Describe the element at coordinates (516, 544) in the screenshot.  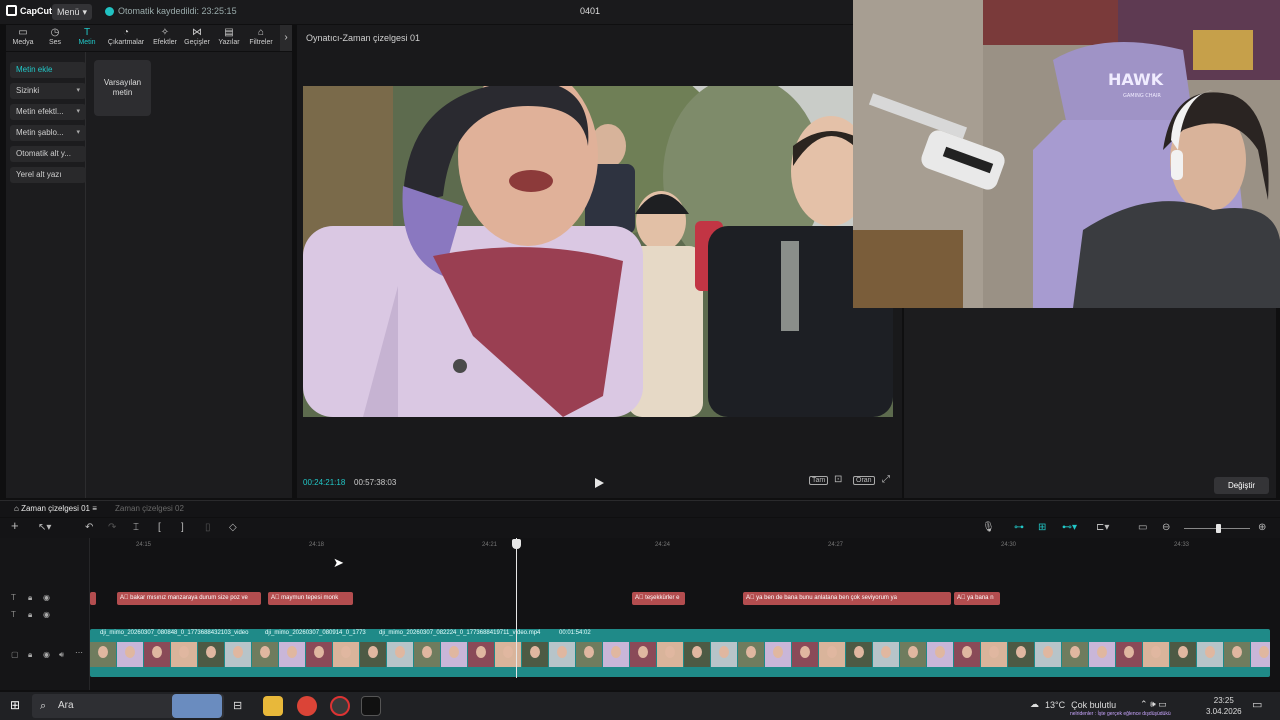
I see `playhead-handle` at that location.